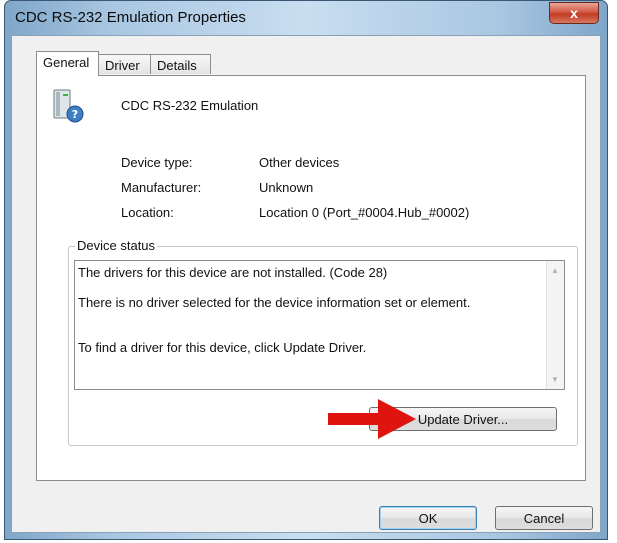  Describe the element at coordinates (161, 187) in the screenshot. I see `manufacturer-label: Manufacturer:` at that location.